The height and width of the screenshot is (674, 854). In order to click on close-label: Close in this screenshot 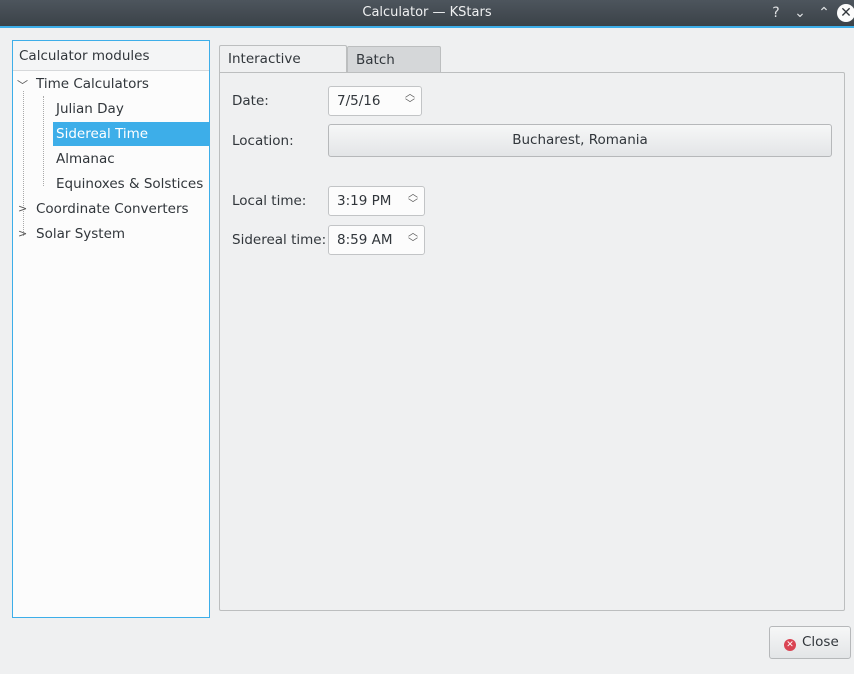, I will do `click(820, 642)`.